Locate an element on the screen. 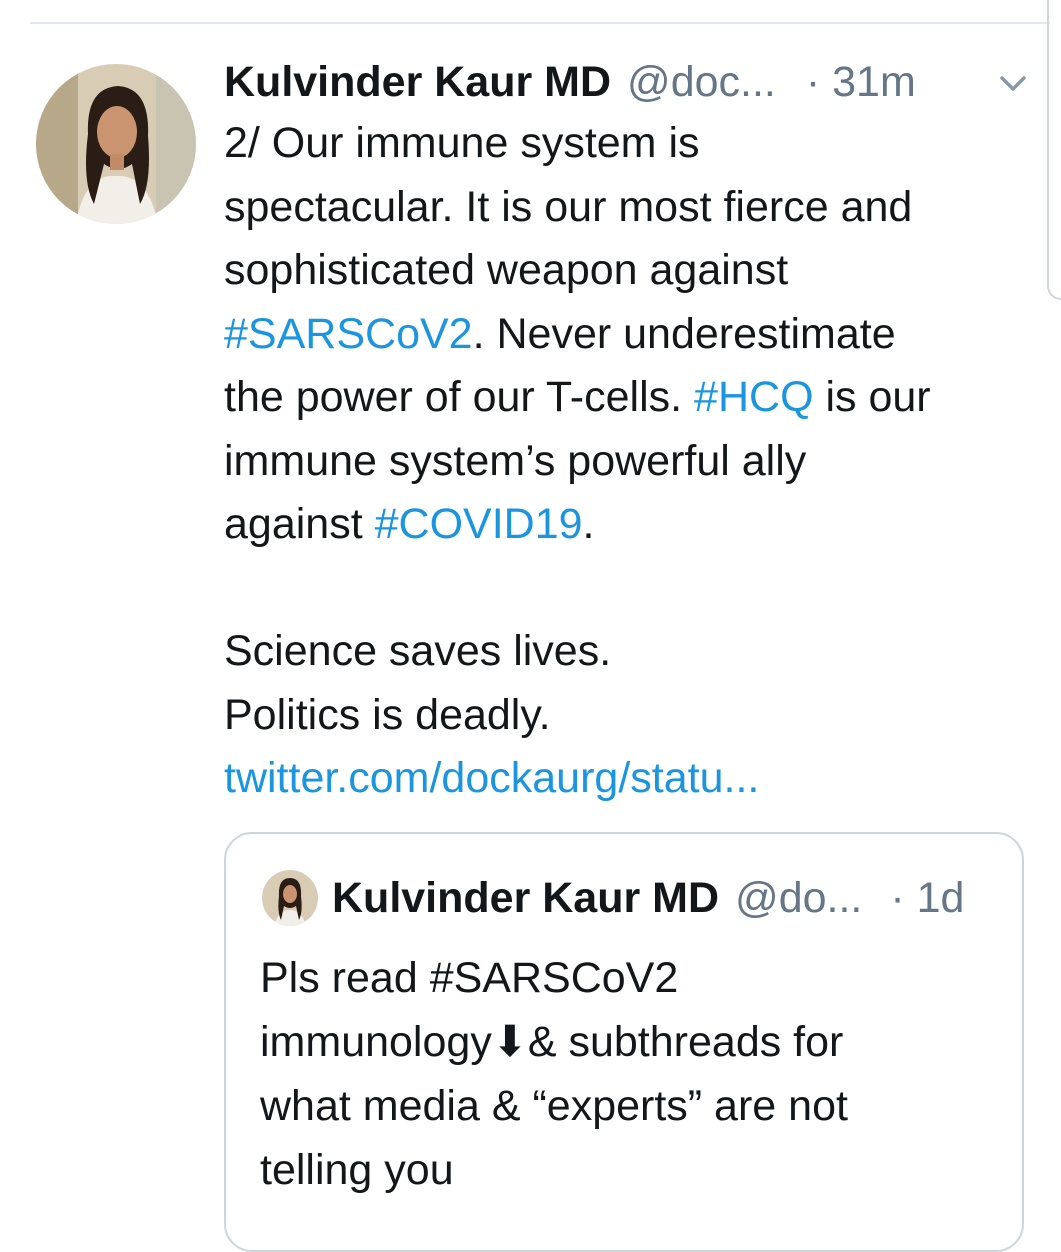 The width and height of the screenshot is (1061, 1252). avatar-image is located at coordinates (116, 144).